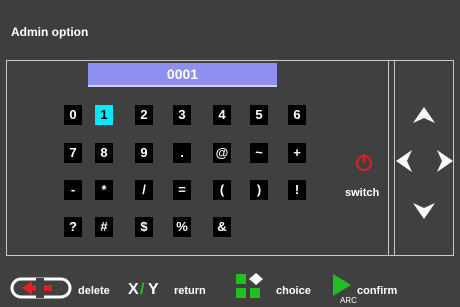 This screenshot has height=307, width=460. Describe the element at coordinates (222, 190) in the screenshot. I see `keypad-key: (` at that location.